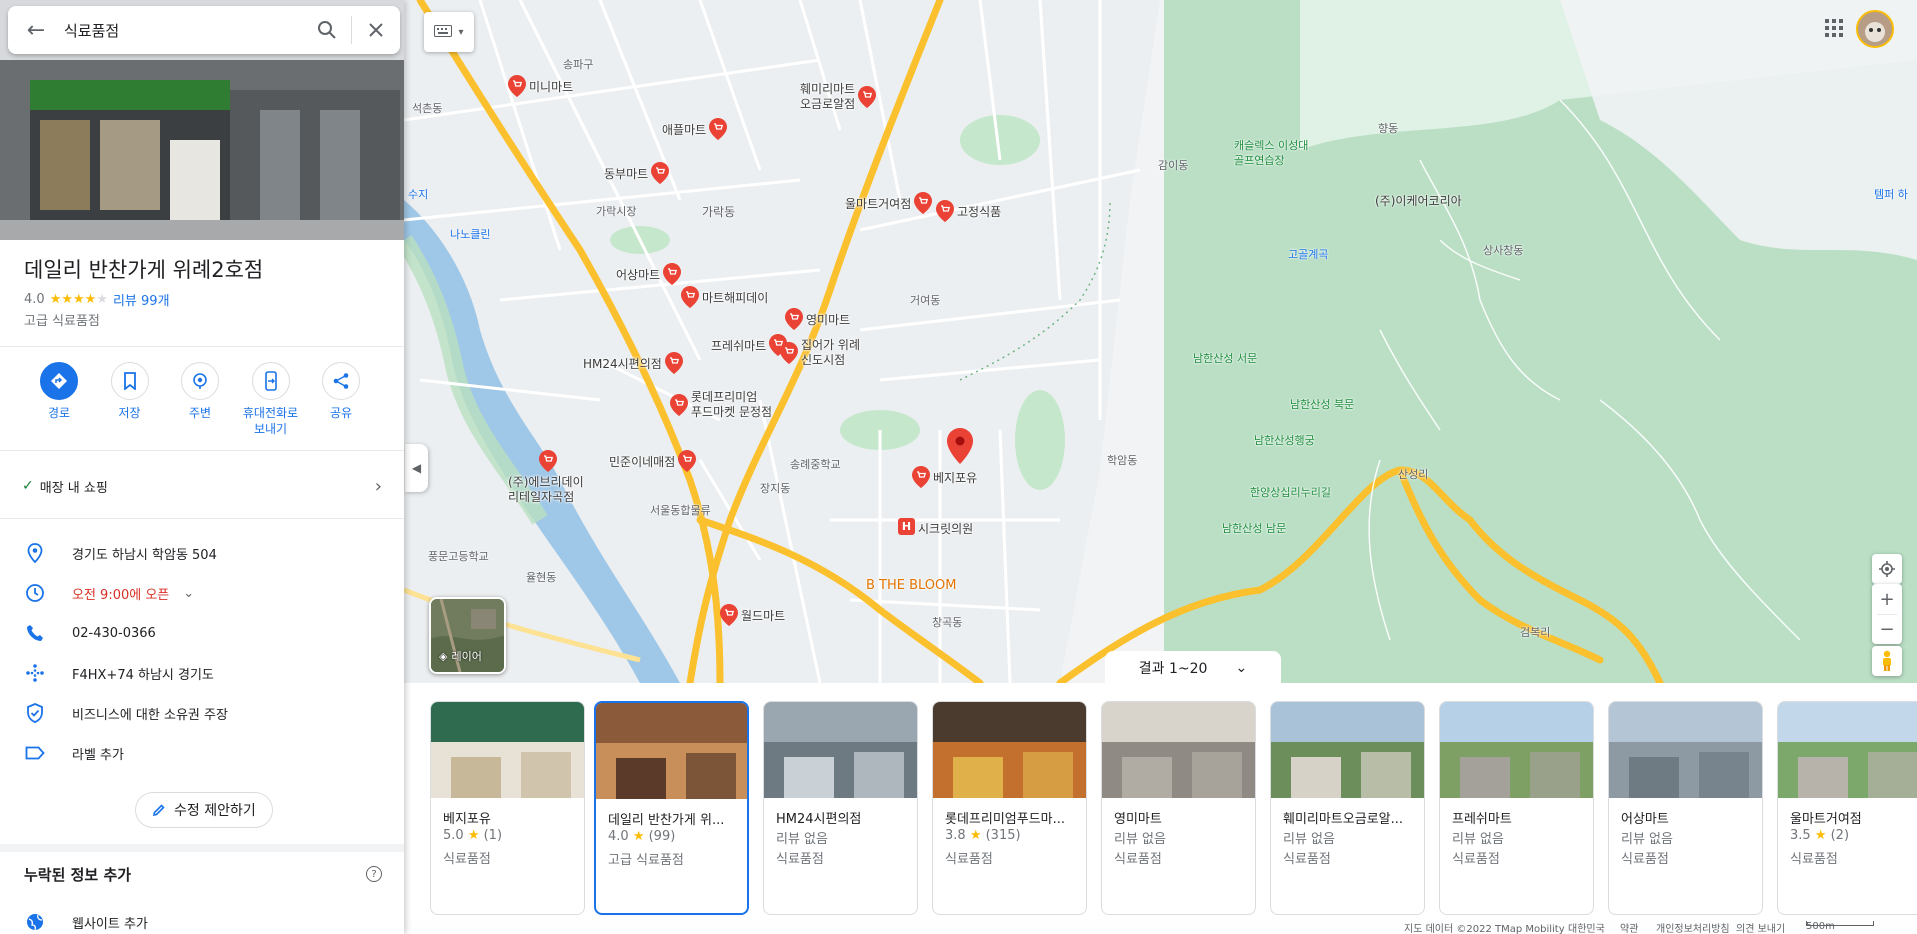 Image resolution: width=1917 pixels, height=934 pixels. Describe the element at coordinates (202, 673) in the screenshot. I see `plus-code-row: F4HX+74 하남시 경기도` at that location.